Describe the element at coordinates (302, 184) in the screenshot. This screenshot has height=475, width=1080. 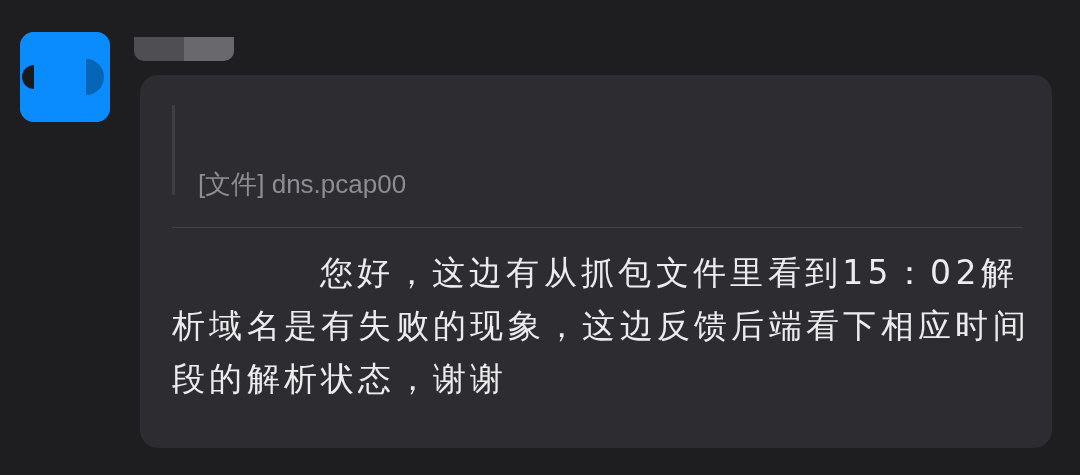
I see `quoted-file: [文件] dns.pcap00` at that location.